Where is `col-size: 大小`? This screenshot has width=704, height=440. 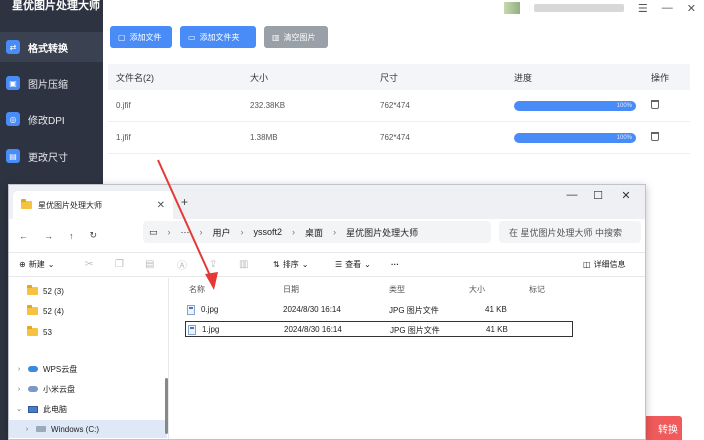 col-size: 大小 is located at coordinates (477, 289).